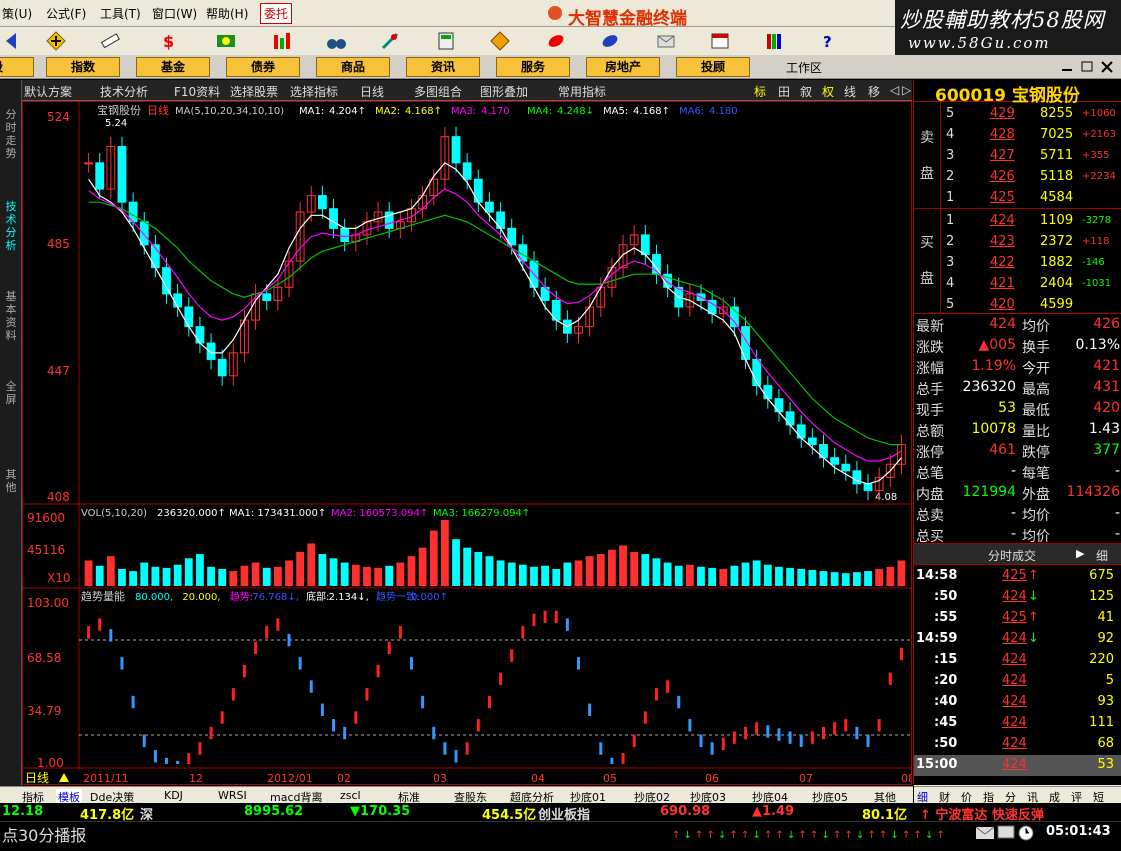 The height and width of the screenshot is (851, 1121). Describe the element at coordinates (720, 41) in the screenshot. I see `window-icon` at that location.